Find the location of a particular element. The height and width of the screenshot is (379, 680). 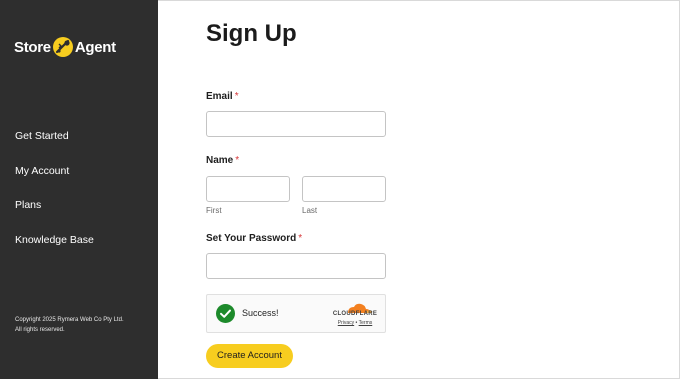

password-label-text: Set Your Password is located at coordinates (251, 238).